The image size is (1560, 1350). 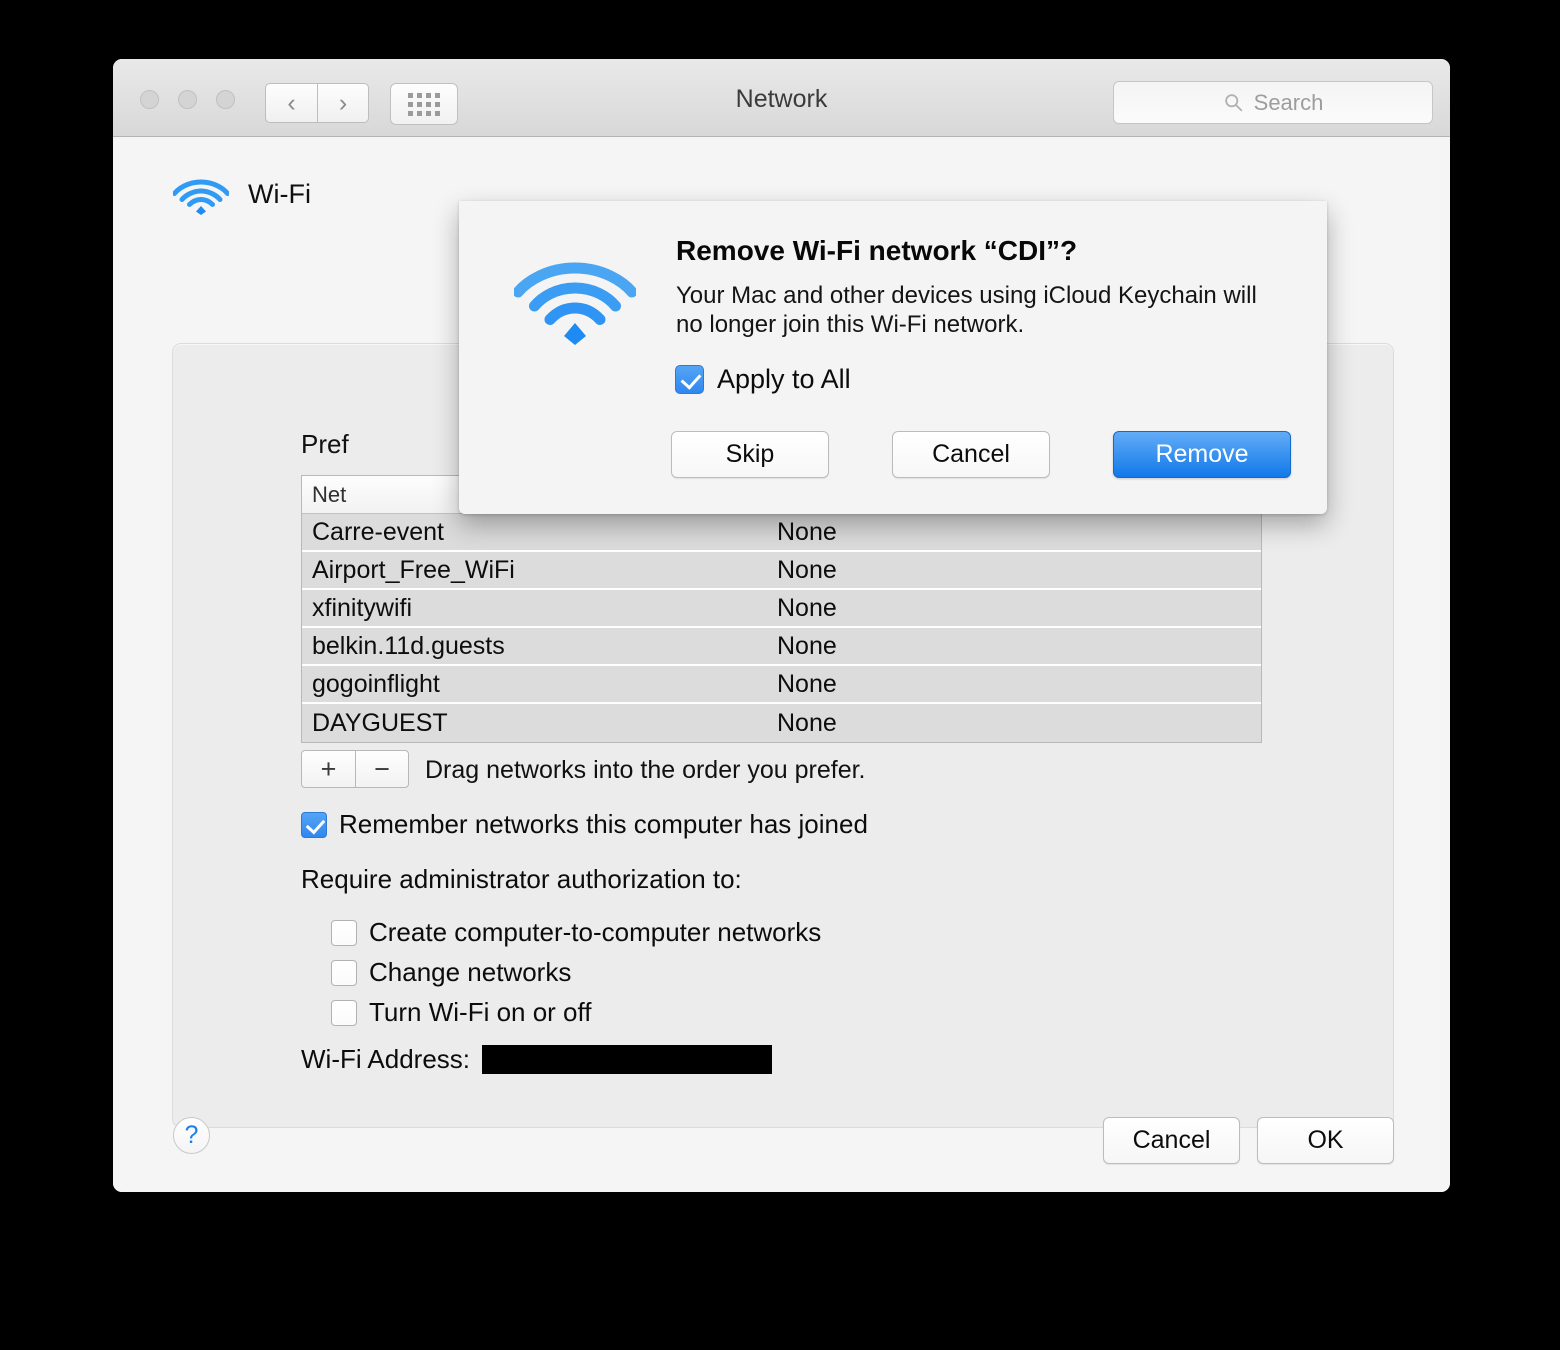 What do you see at coordinates (386, 1059) in the screenshot?
I see `wifi-address-label: Wi-Fi Address:` at bounding box center [386, 1059].